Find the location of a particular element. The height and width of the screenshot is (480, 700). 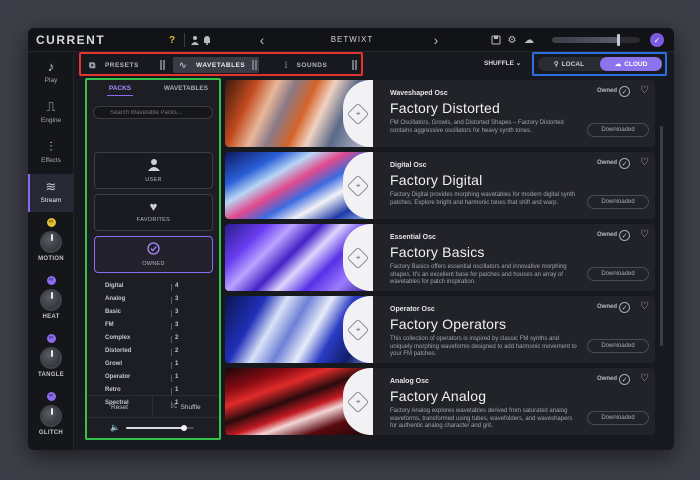

volume-fill is located at coordinates (155, 428).